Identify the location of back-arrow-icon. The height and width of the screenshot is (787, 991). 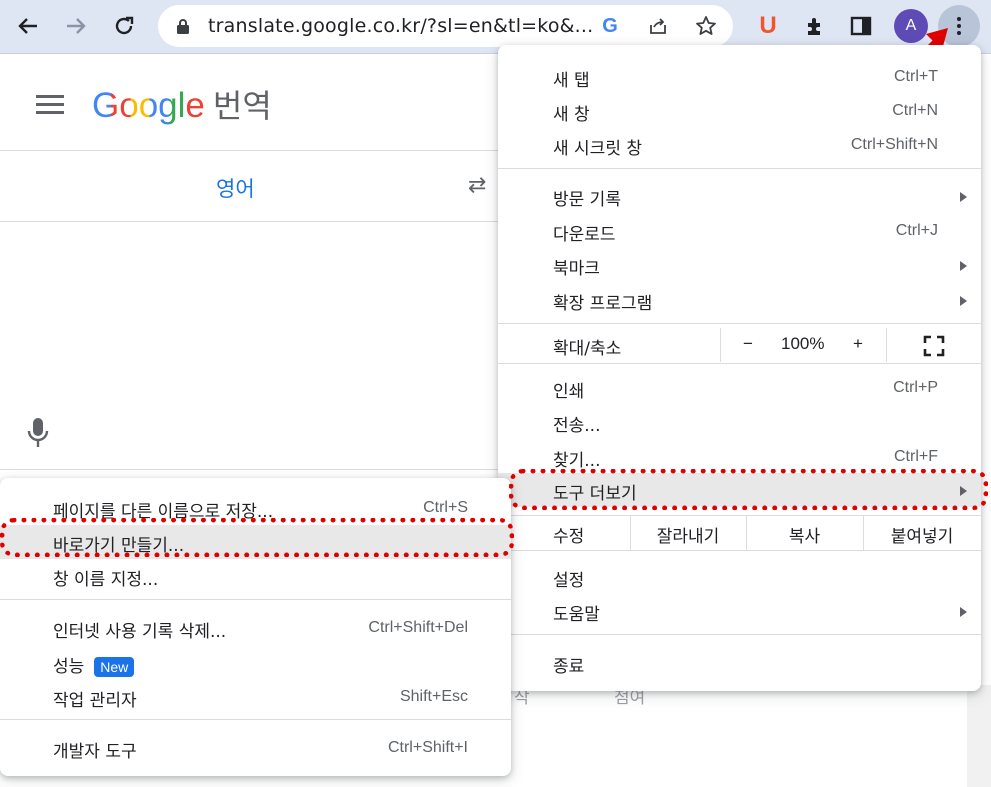
(27, 26).